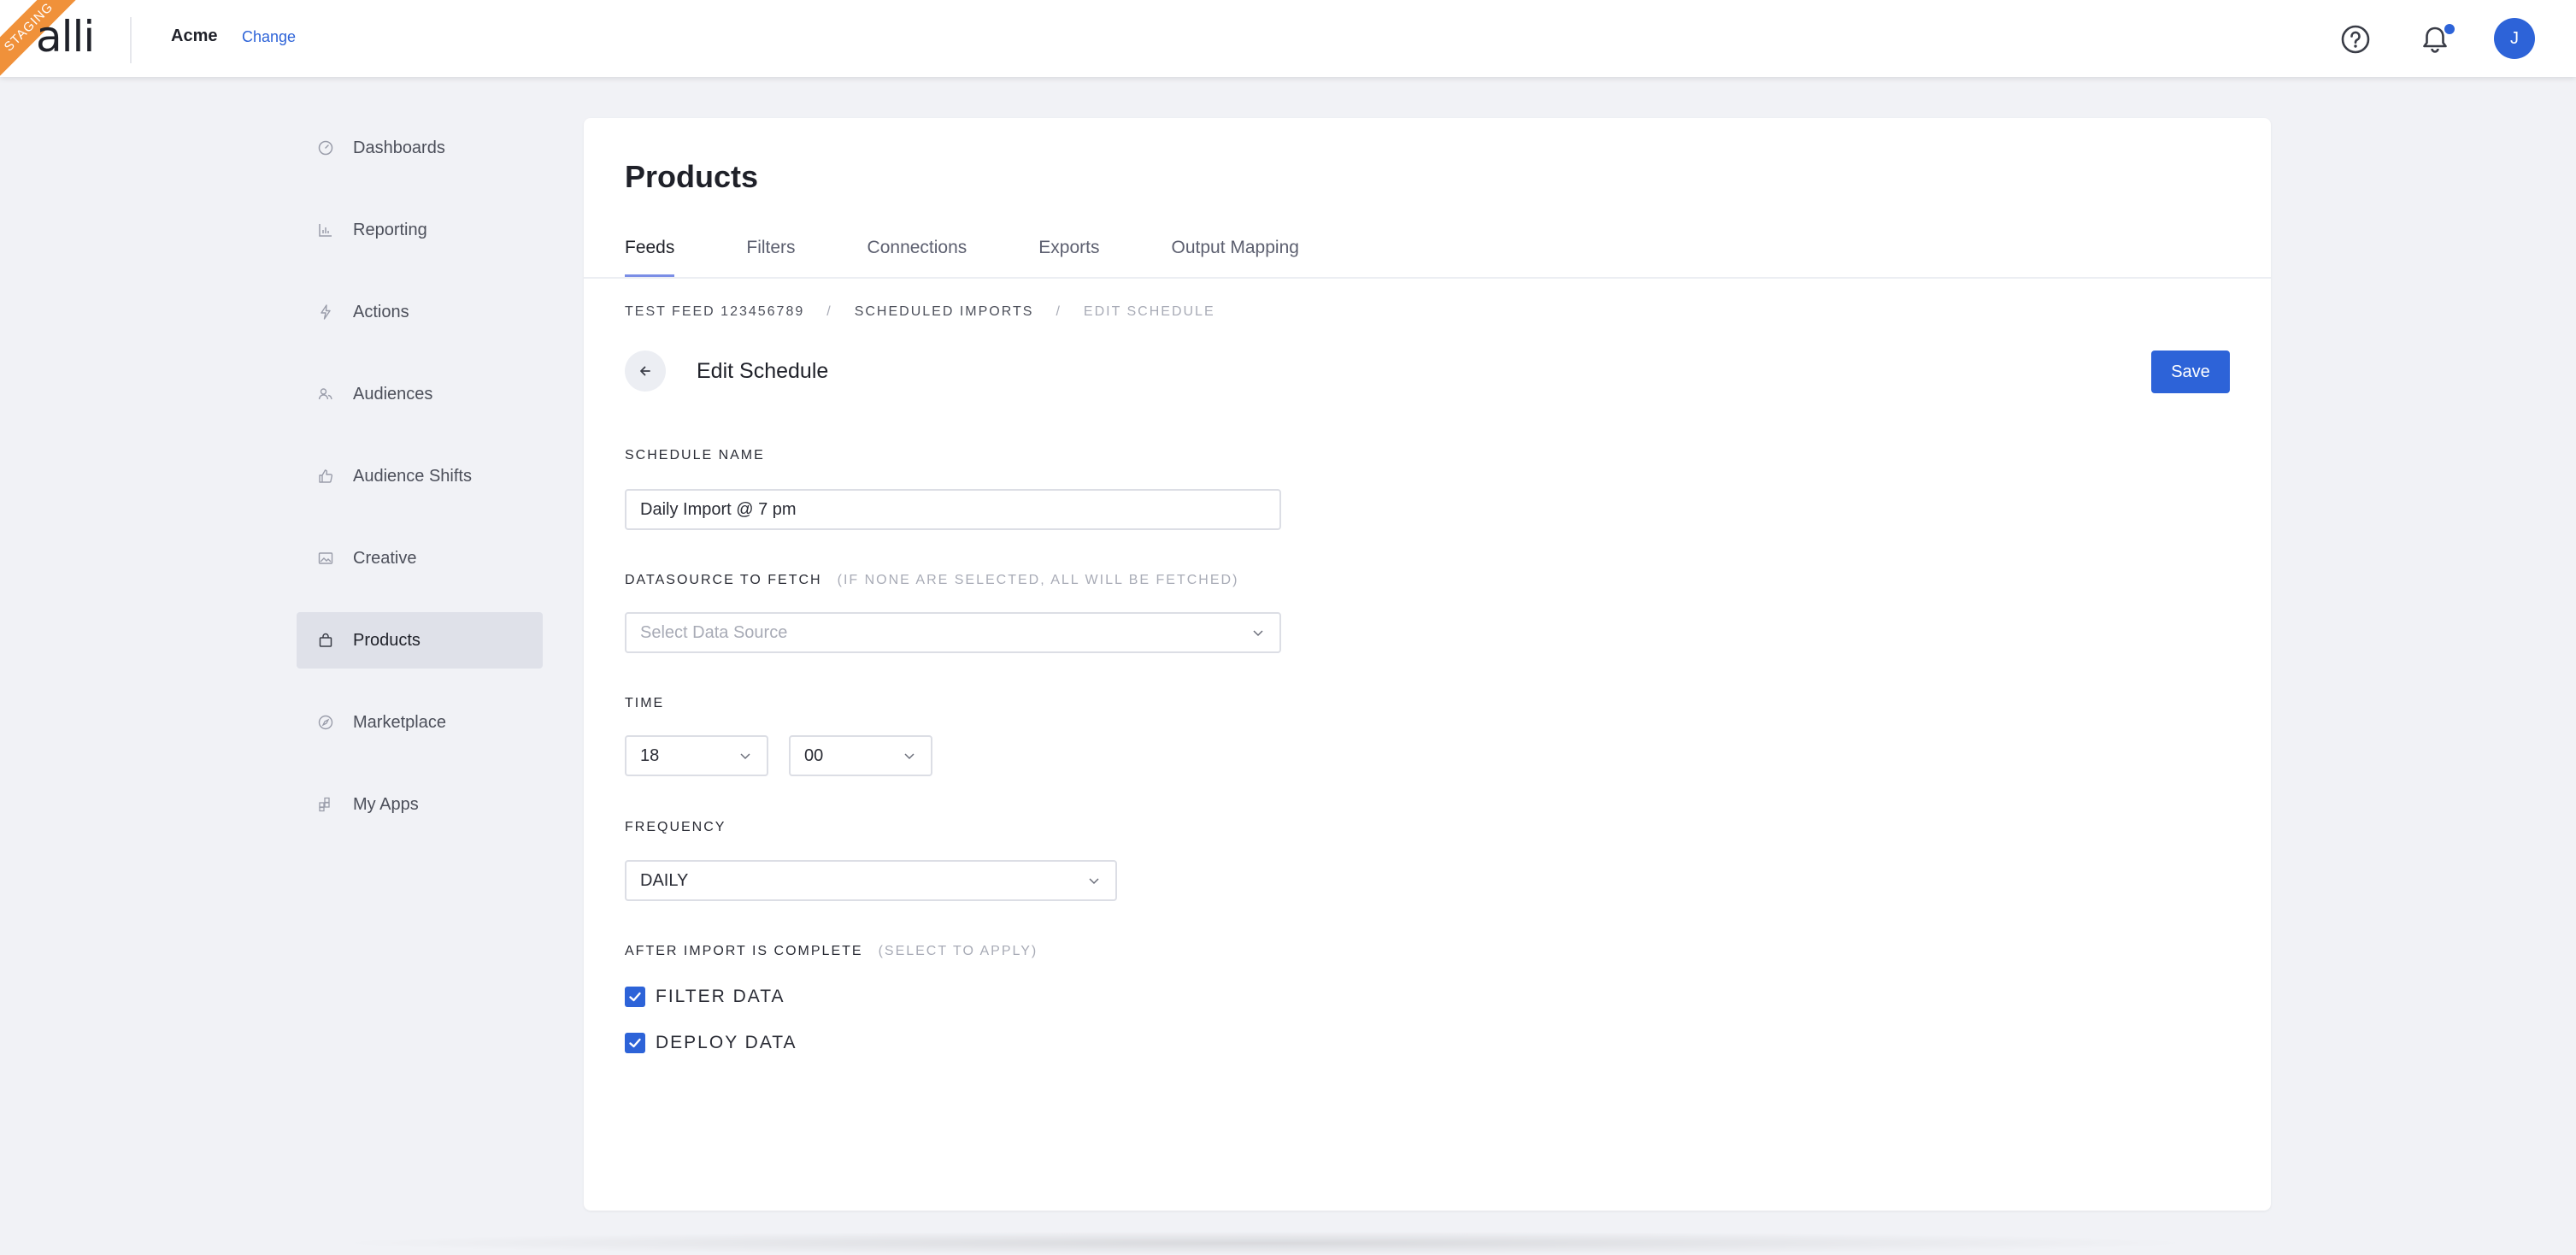  Describe the element at coordinates (131, 40) in the screenshot. I see `topbar-divider` at that location.